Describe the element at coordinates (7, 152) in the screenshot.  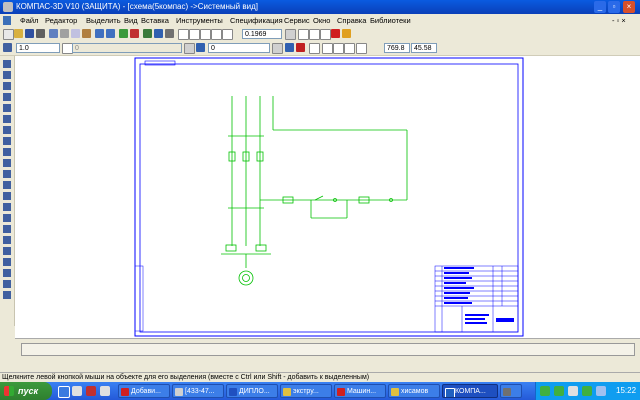
I see `reports-icon` at that location.